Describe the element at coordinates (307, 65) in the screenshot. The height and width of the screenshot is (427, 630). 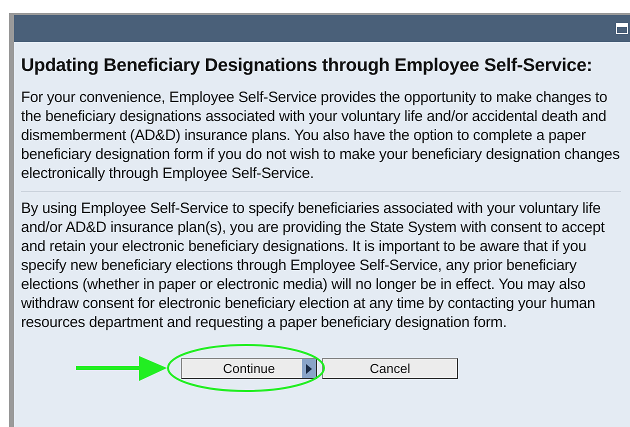
I see `dialog-heading: Updating Beneficiary Designations through Employee Self-Service:` at that location.